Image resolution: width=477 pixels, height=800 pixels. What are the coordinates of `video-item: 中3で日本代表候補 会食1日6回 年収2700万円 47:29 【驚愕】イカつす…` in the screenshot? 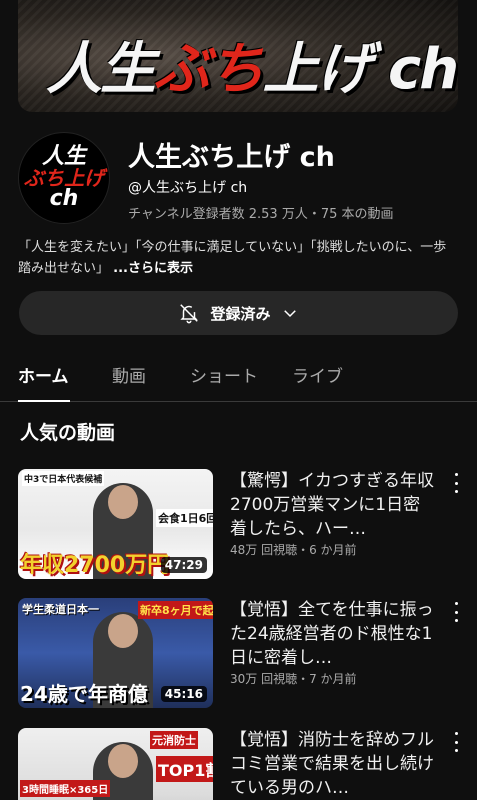 It's located at (247, 525).